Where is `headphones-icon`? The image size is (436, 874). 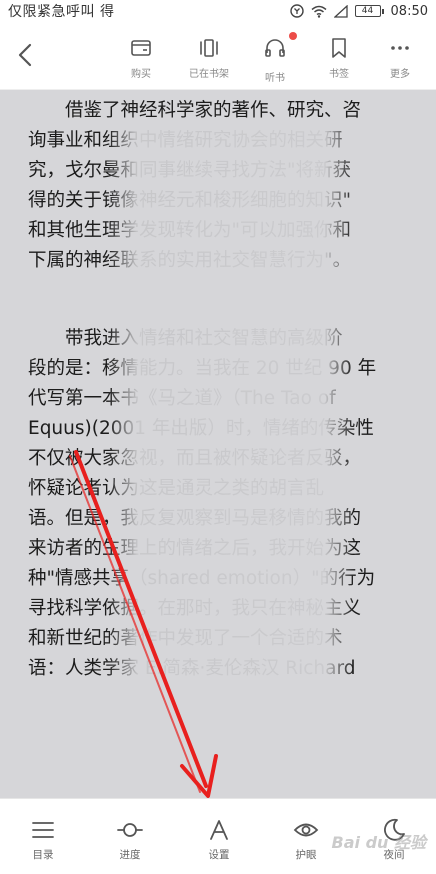
headphones-icon is located at coordinates (275, 48).